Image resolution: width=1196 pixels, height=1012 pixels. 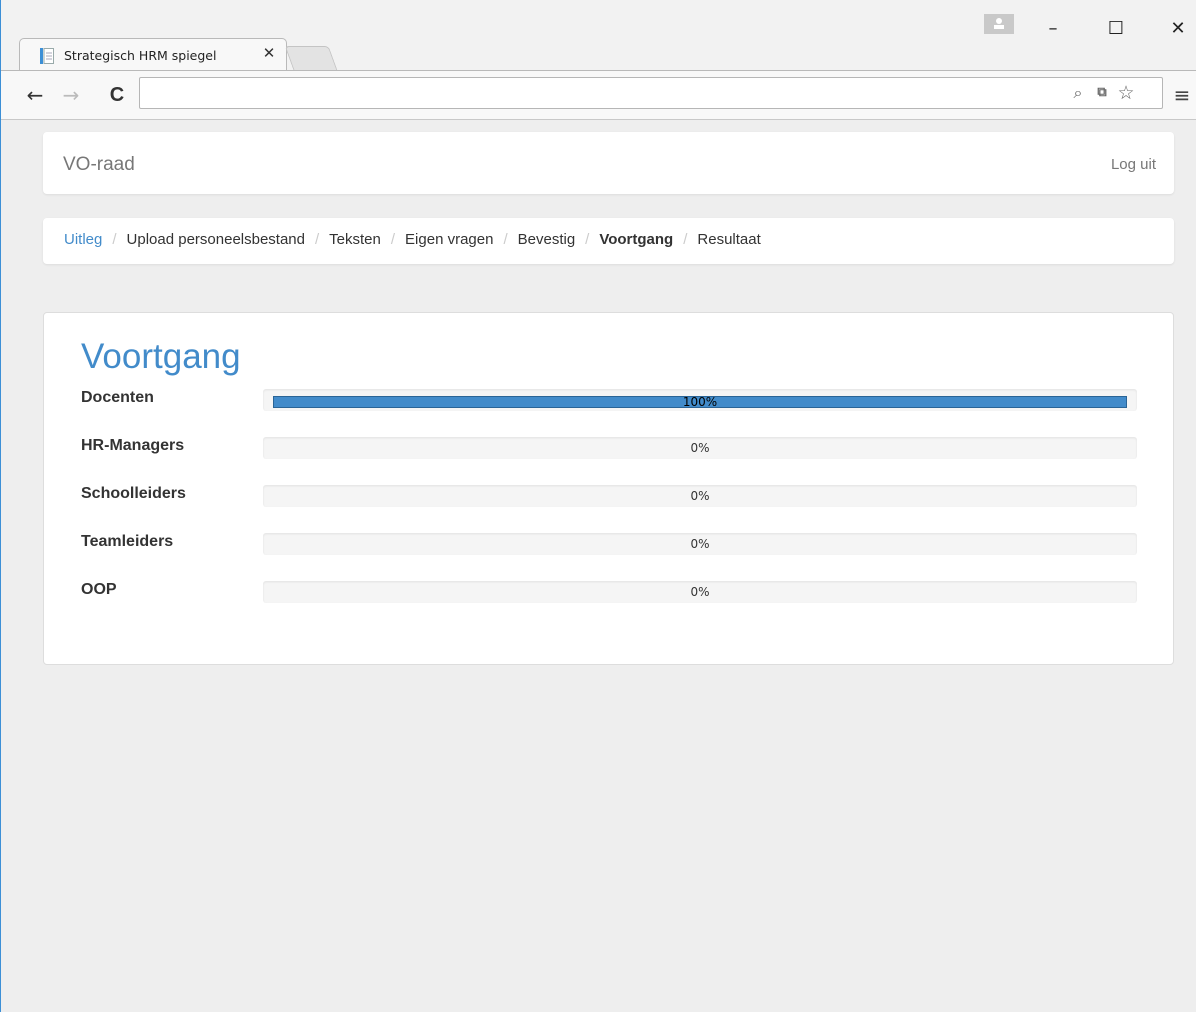 I want to click on progress-row-oop: OOP 0%, so click(x=611, y=591).